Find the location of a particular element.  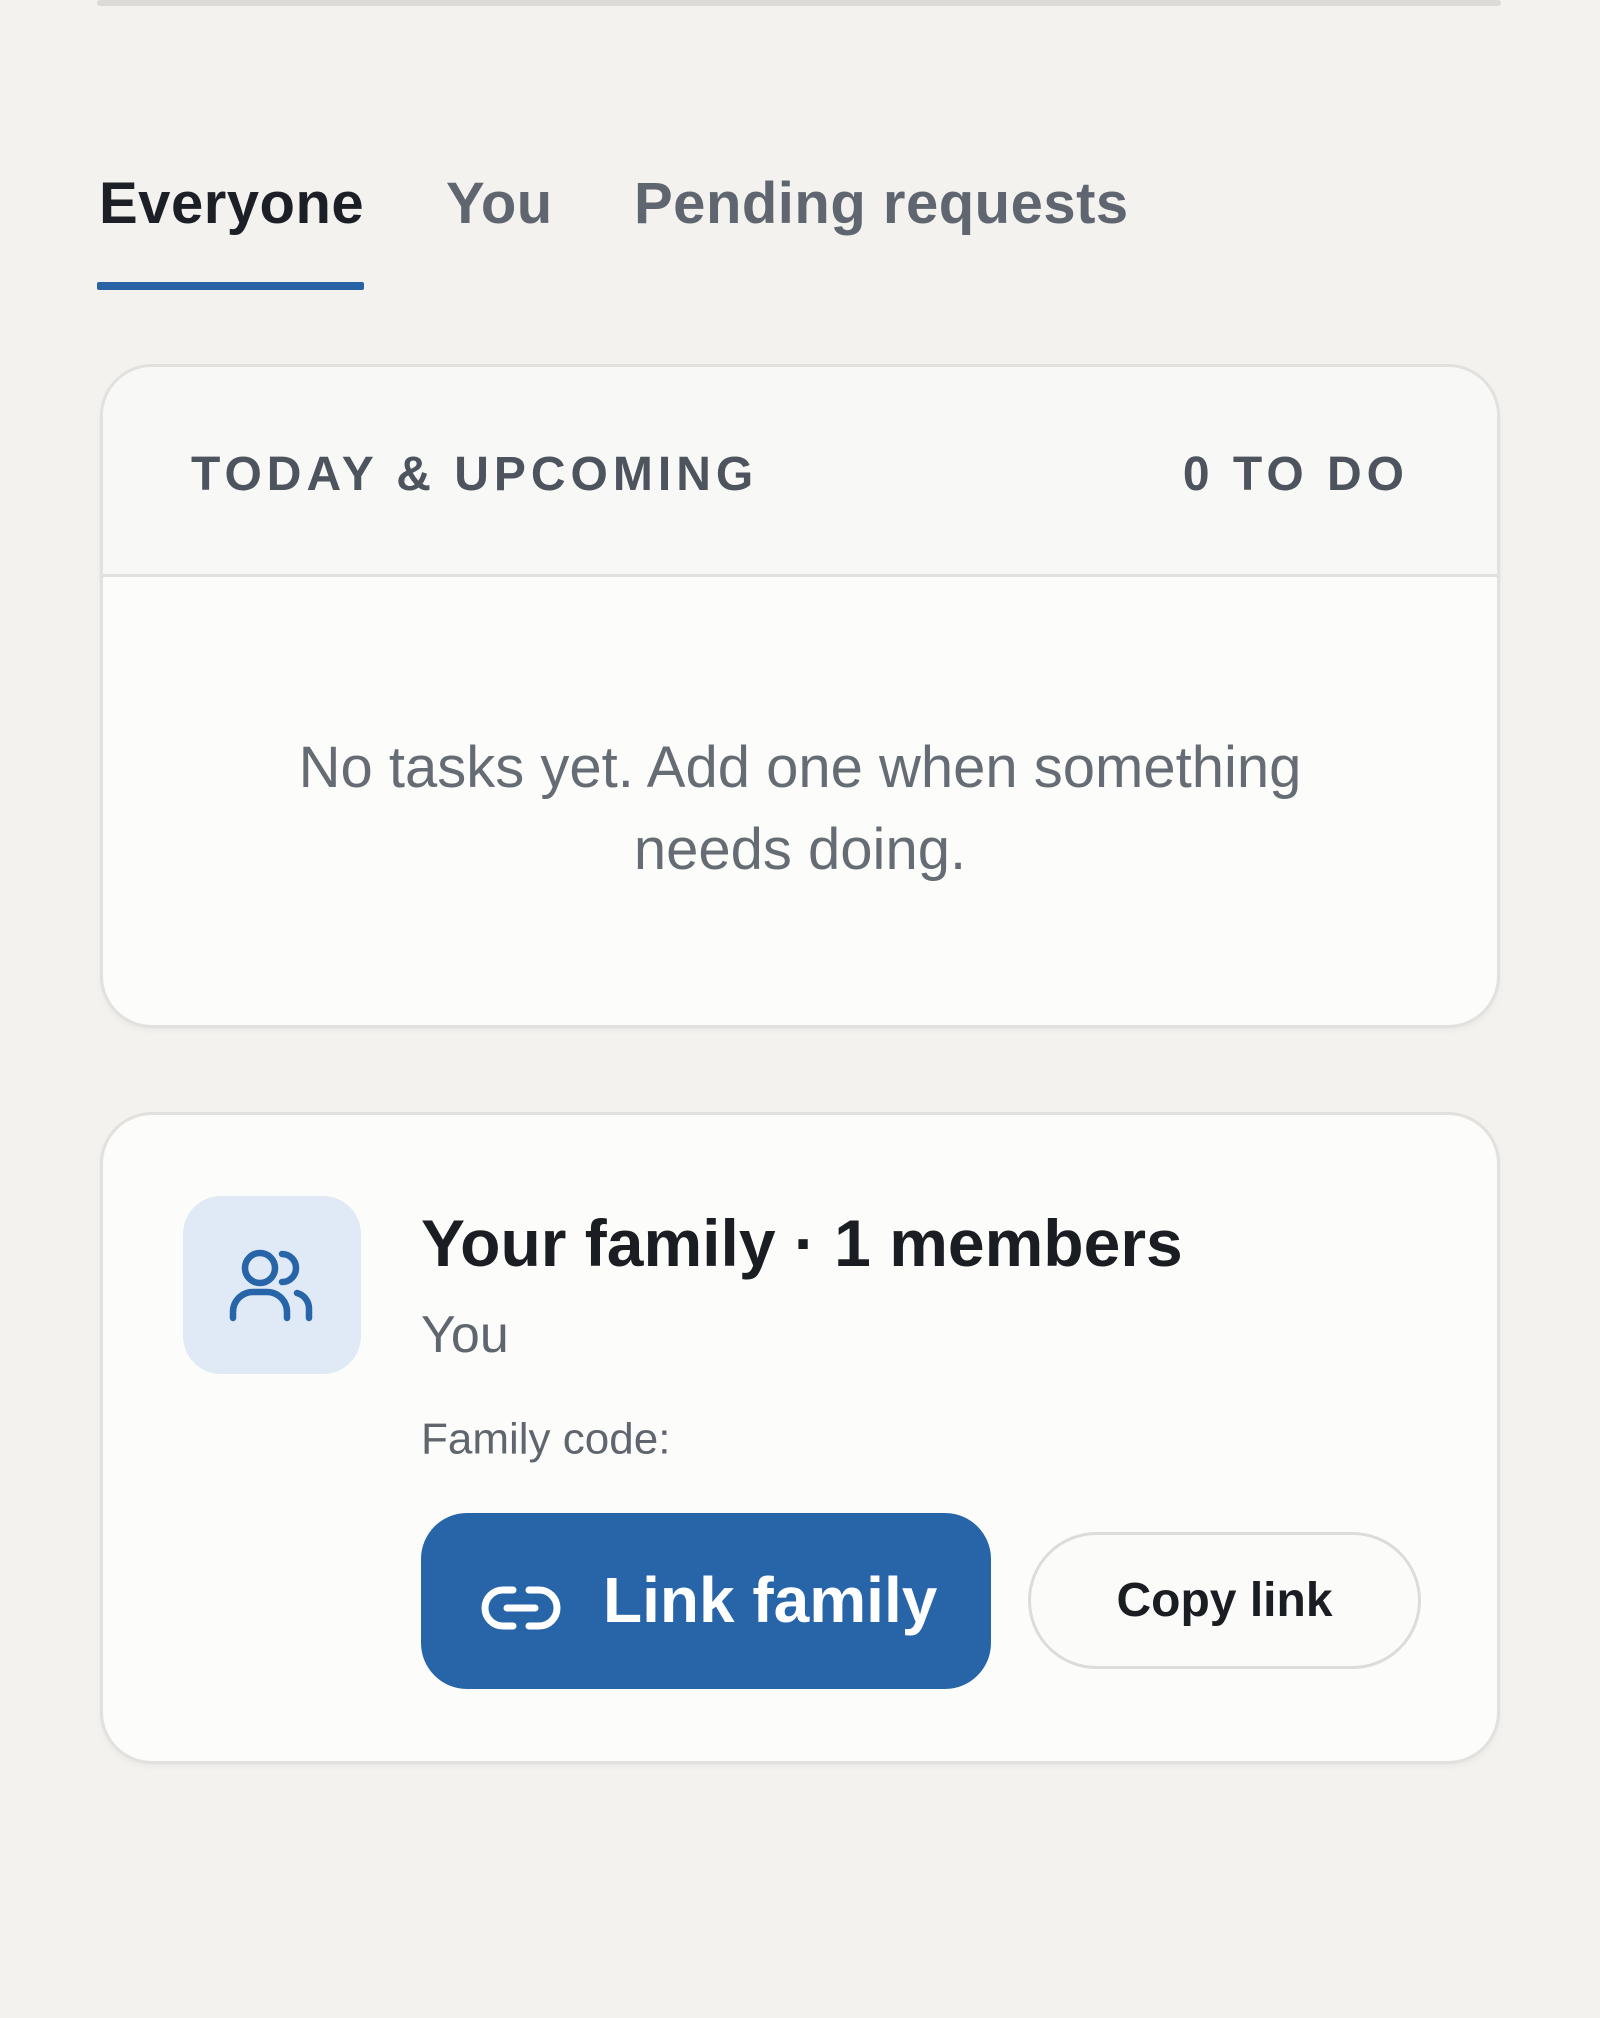

tasks-count: 0 TO DO is located at coordinates (1295, 474).